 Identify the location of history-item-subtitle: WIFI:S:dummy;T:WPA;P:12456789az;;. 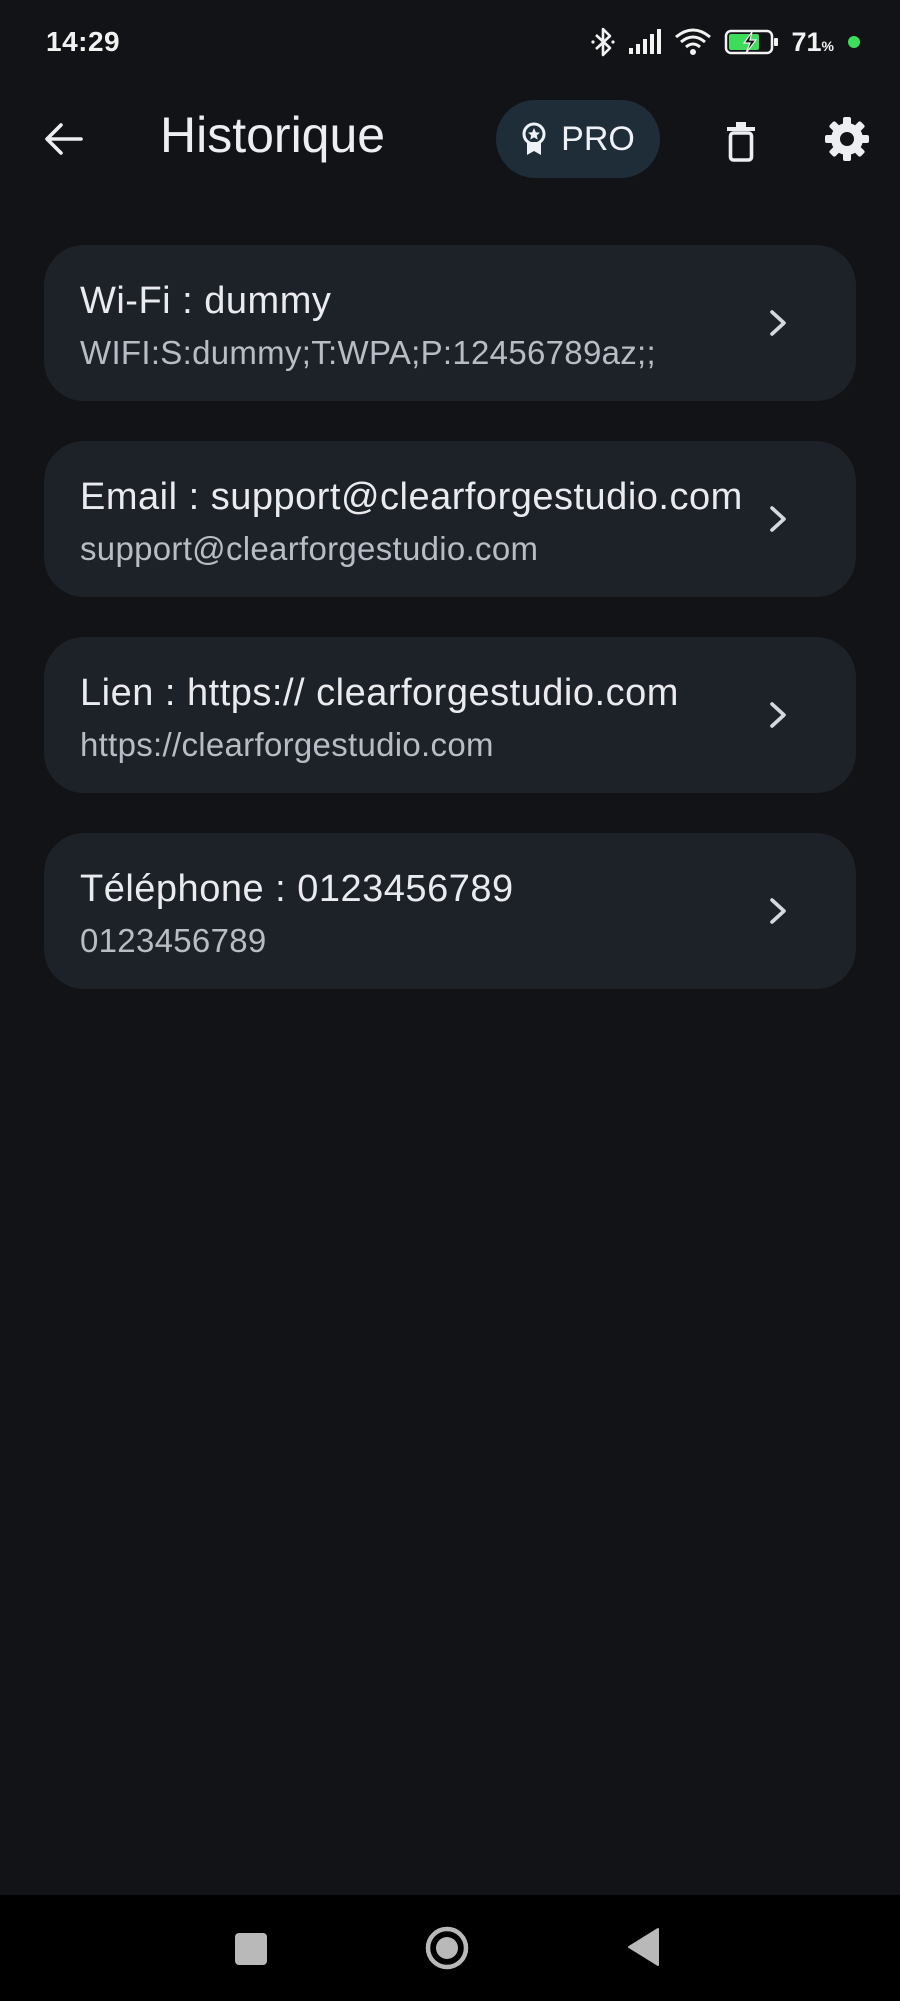
(368, 352).